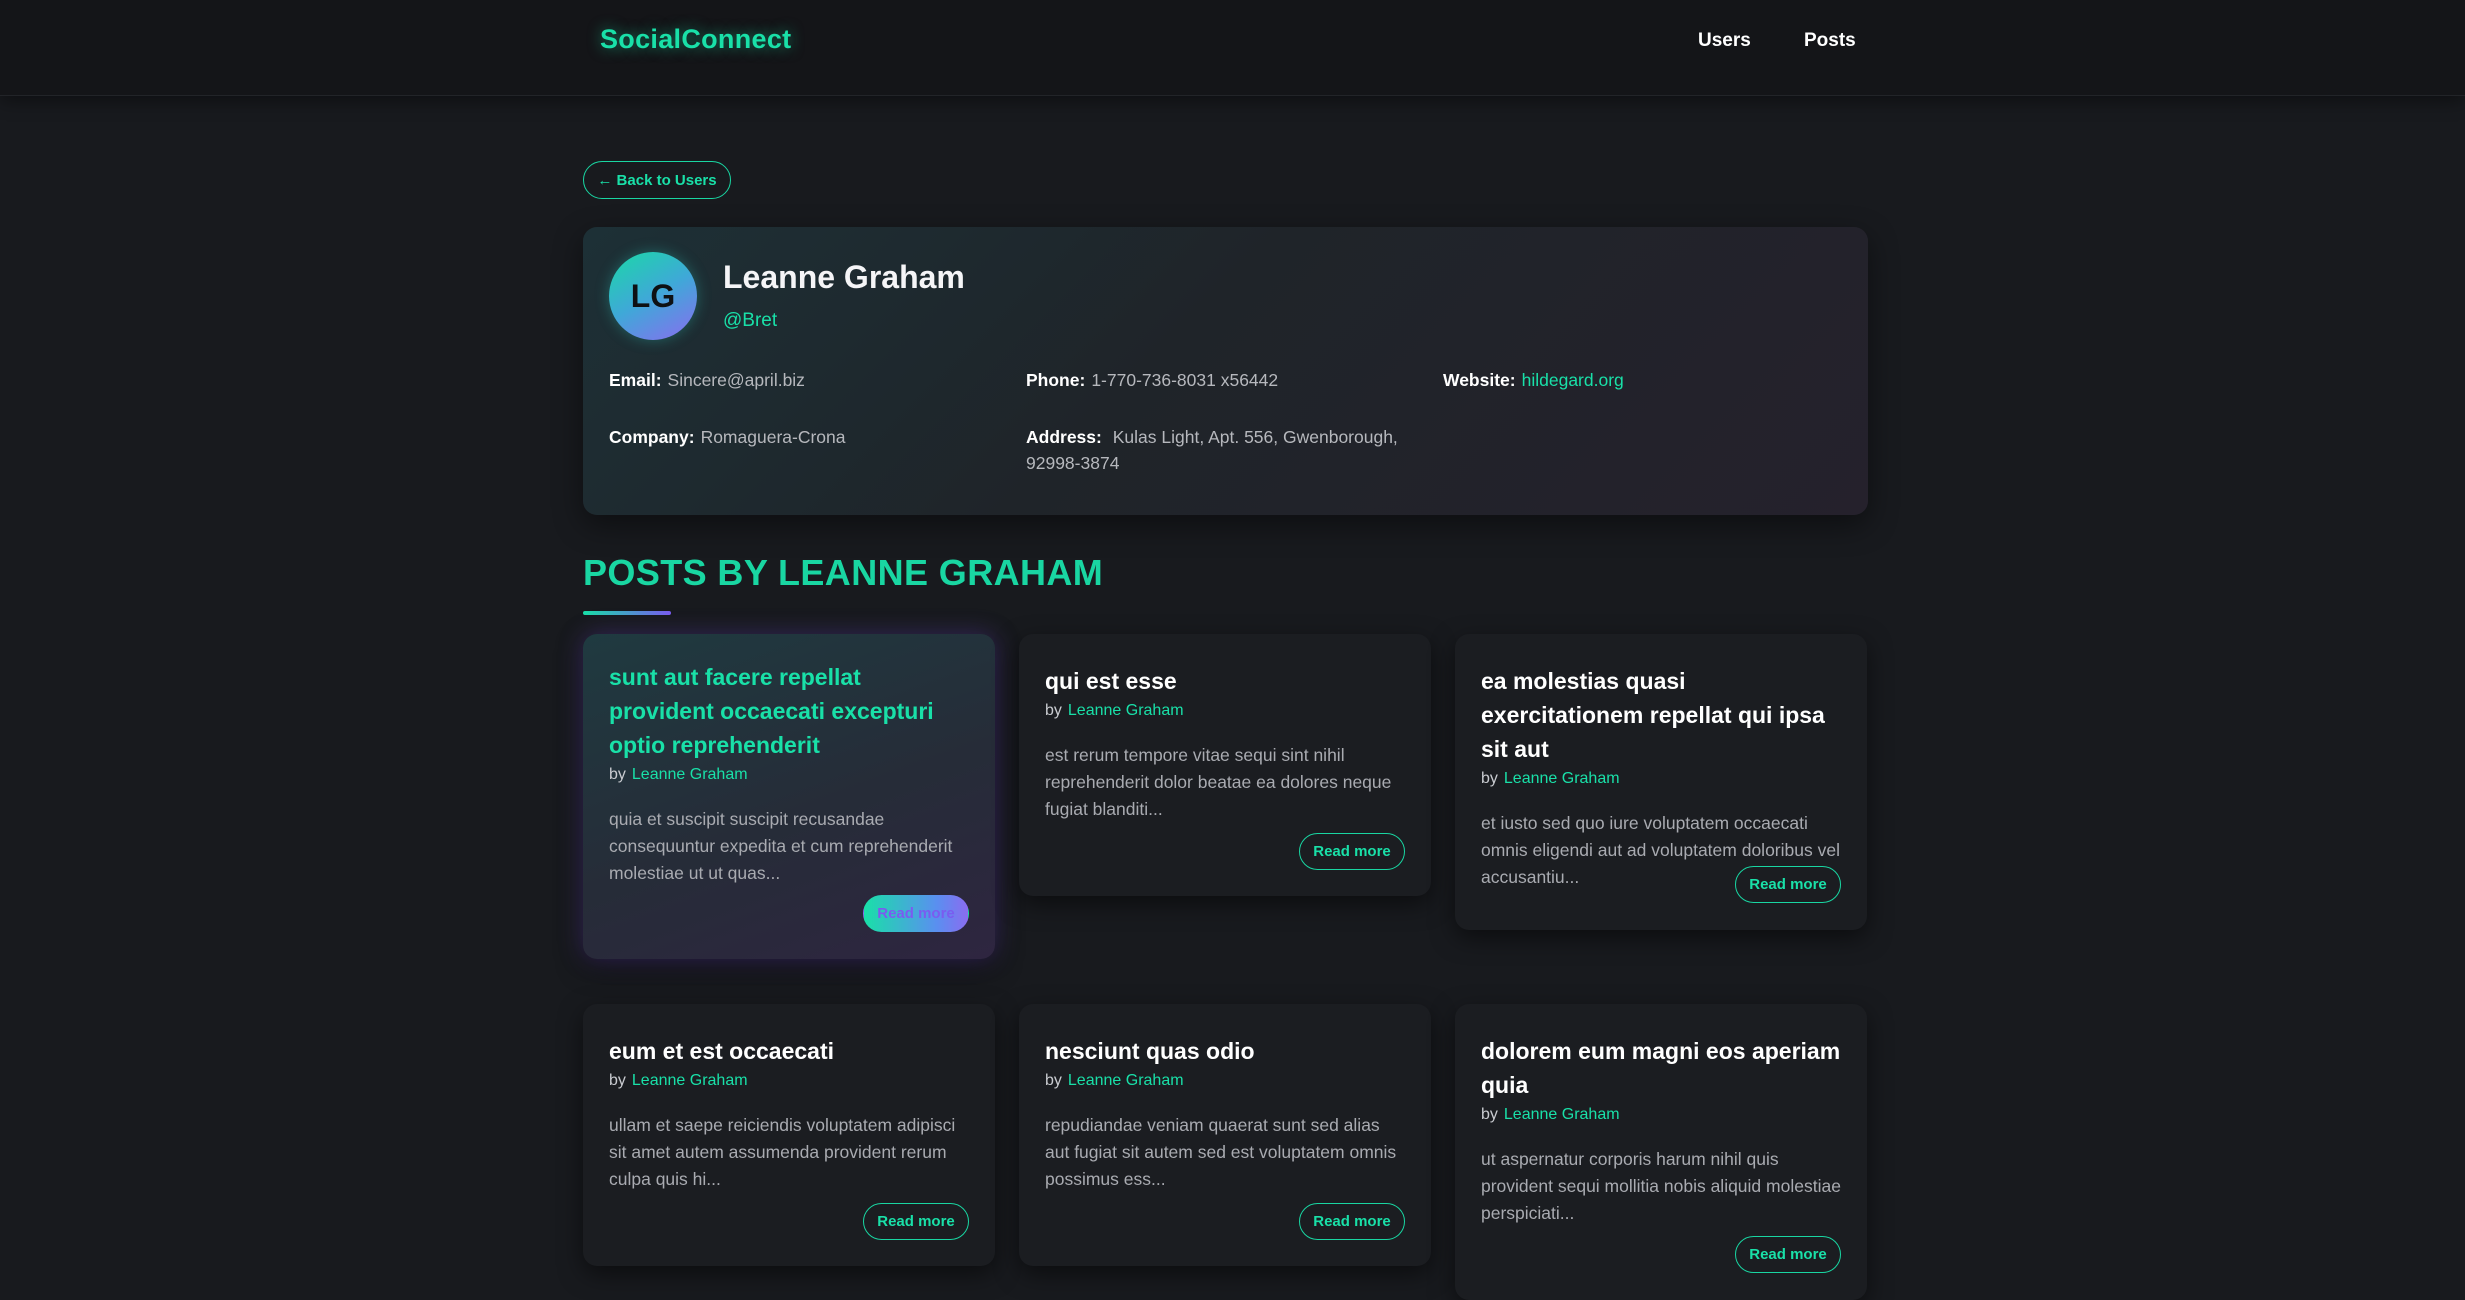  Describe the element at coordinates (1724, 41) in the screenshot. I see `nav-link-users: Users` at that location.